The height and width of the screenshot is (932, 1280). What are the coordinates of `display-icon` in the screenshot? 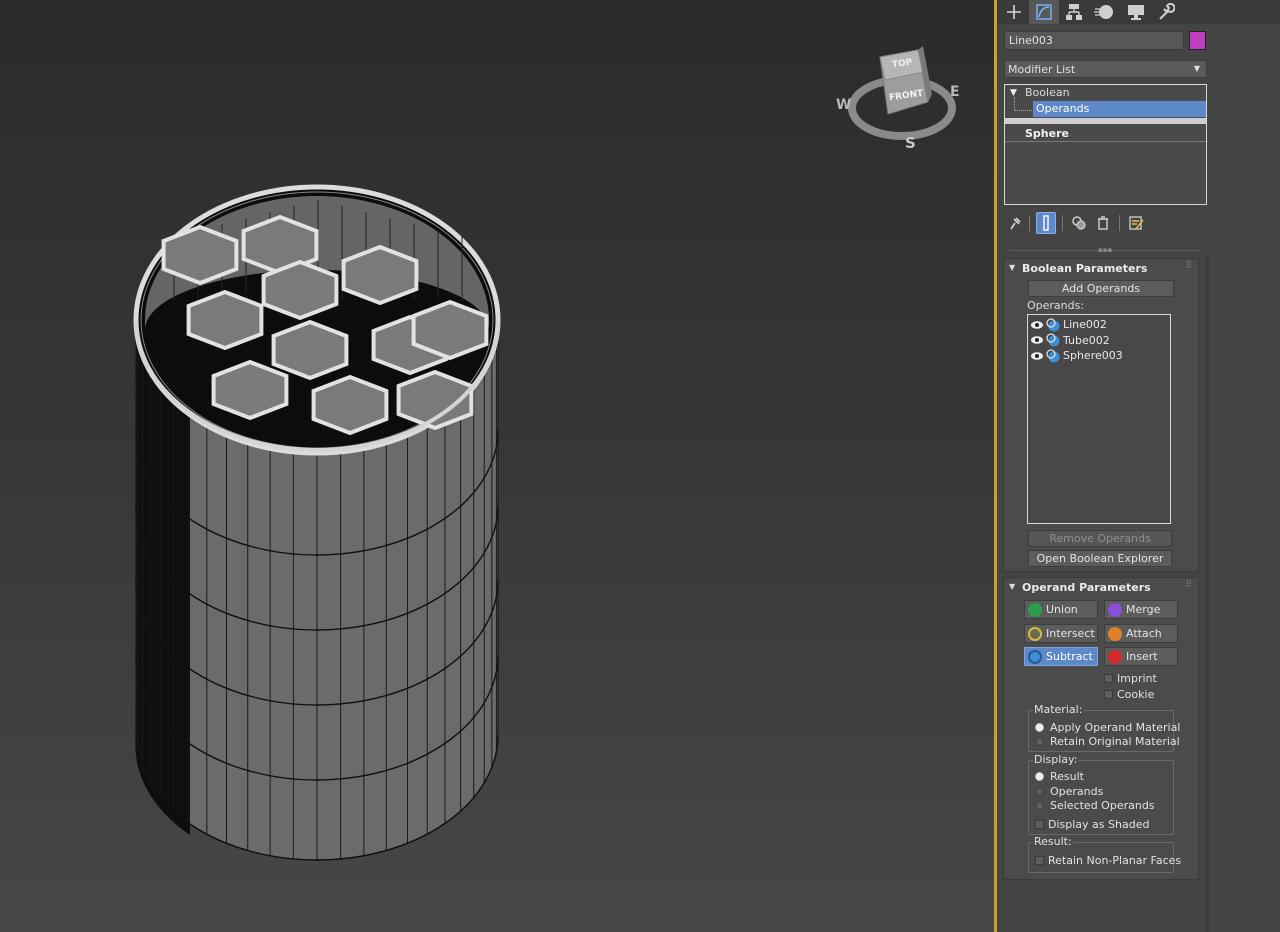 It's located at (1136, 12).